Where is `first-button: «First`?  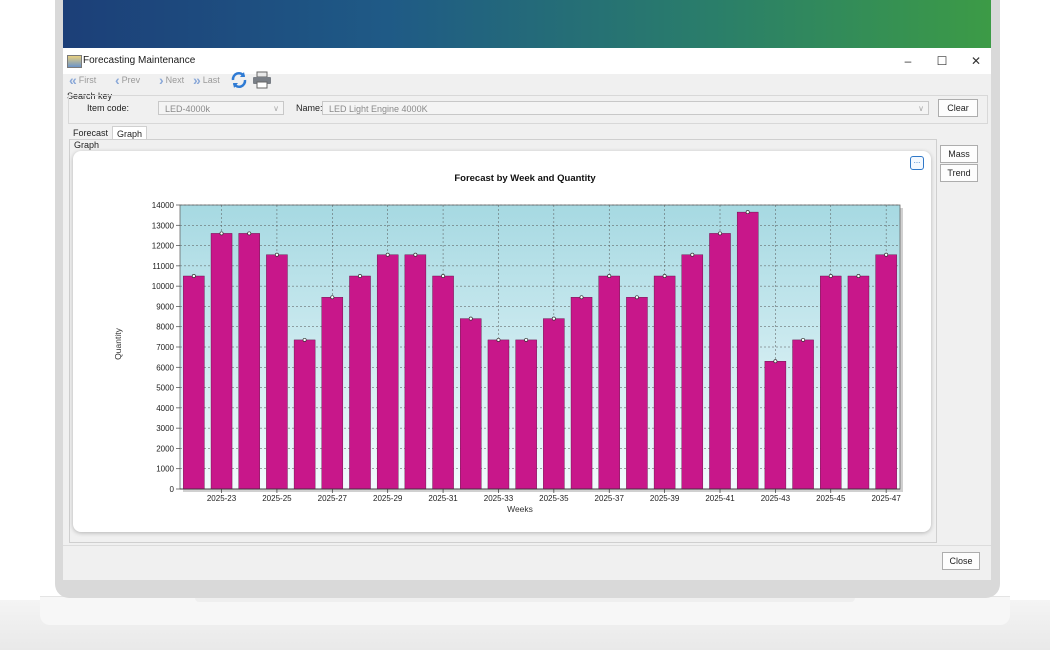 first-button: «First is located at coordinates (82, 80).